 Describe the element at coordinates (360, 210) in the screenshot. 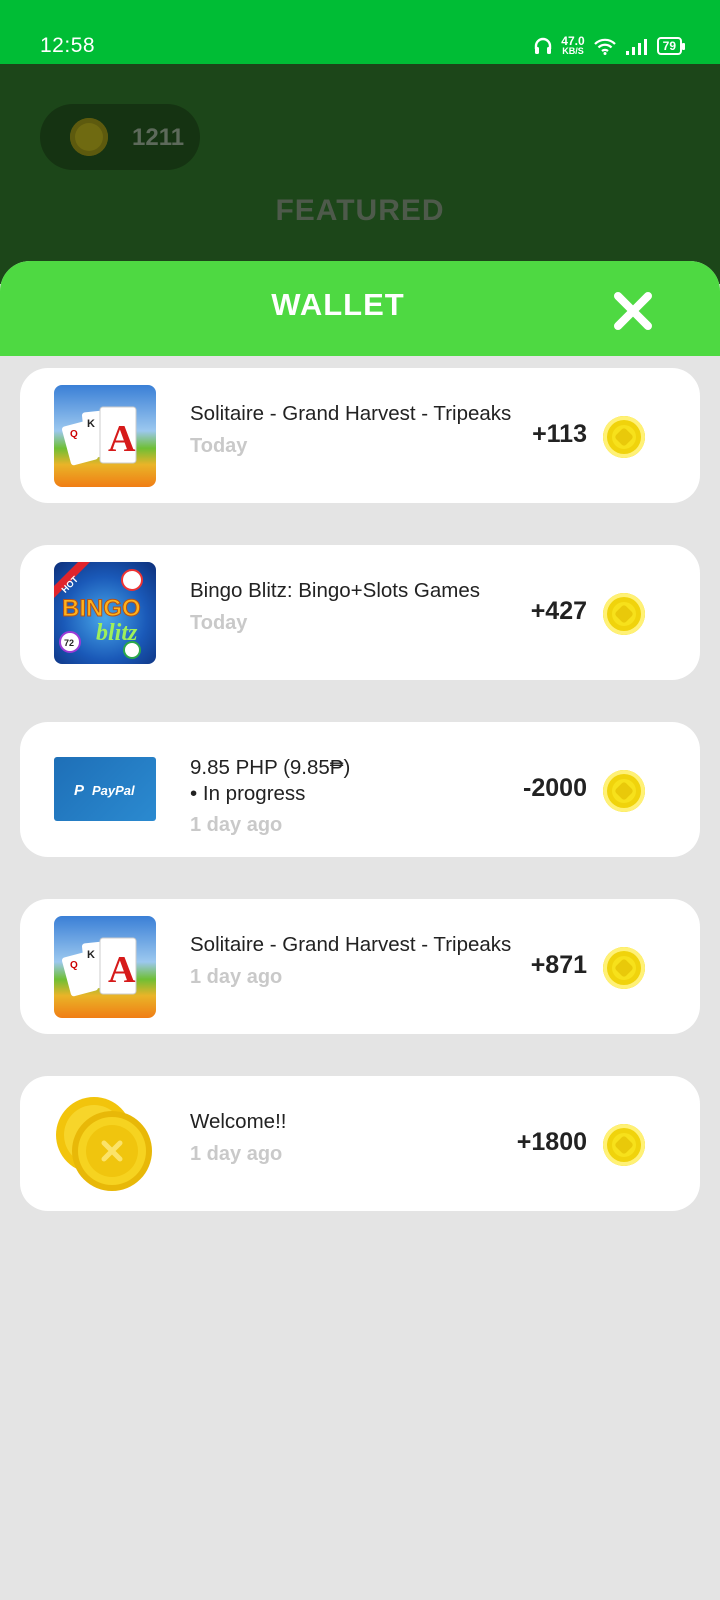

I see `featured-heading: FEATURED` at that location.